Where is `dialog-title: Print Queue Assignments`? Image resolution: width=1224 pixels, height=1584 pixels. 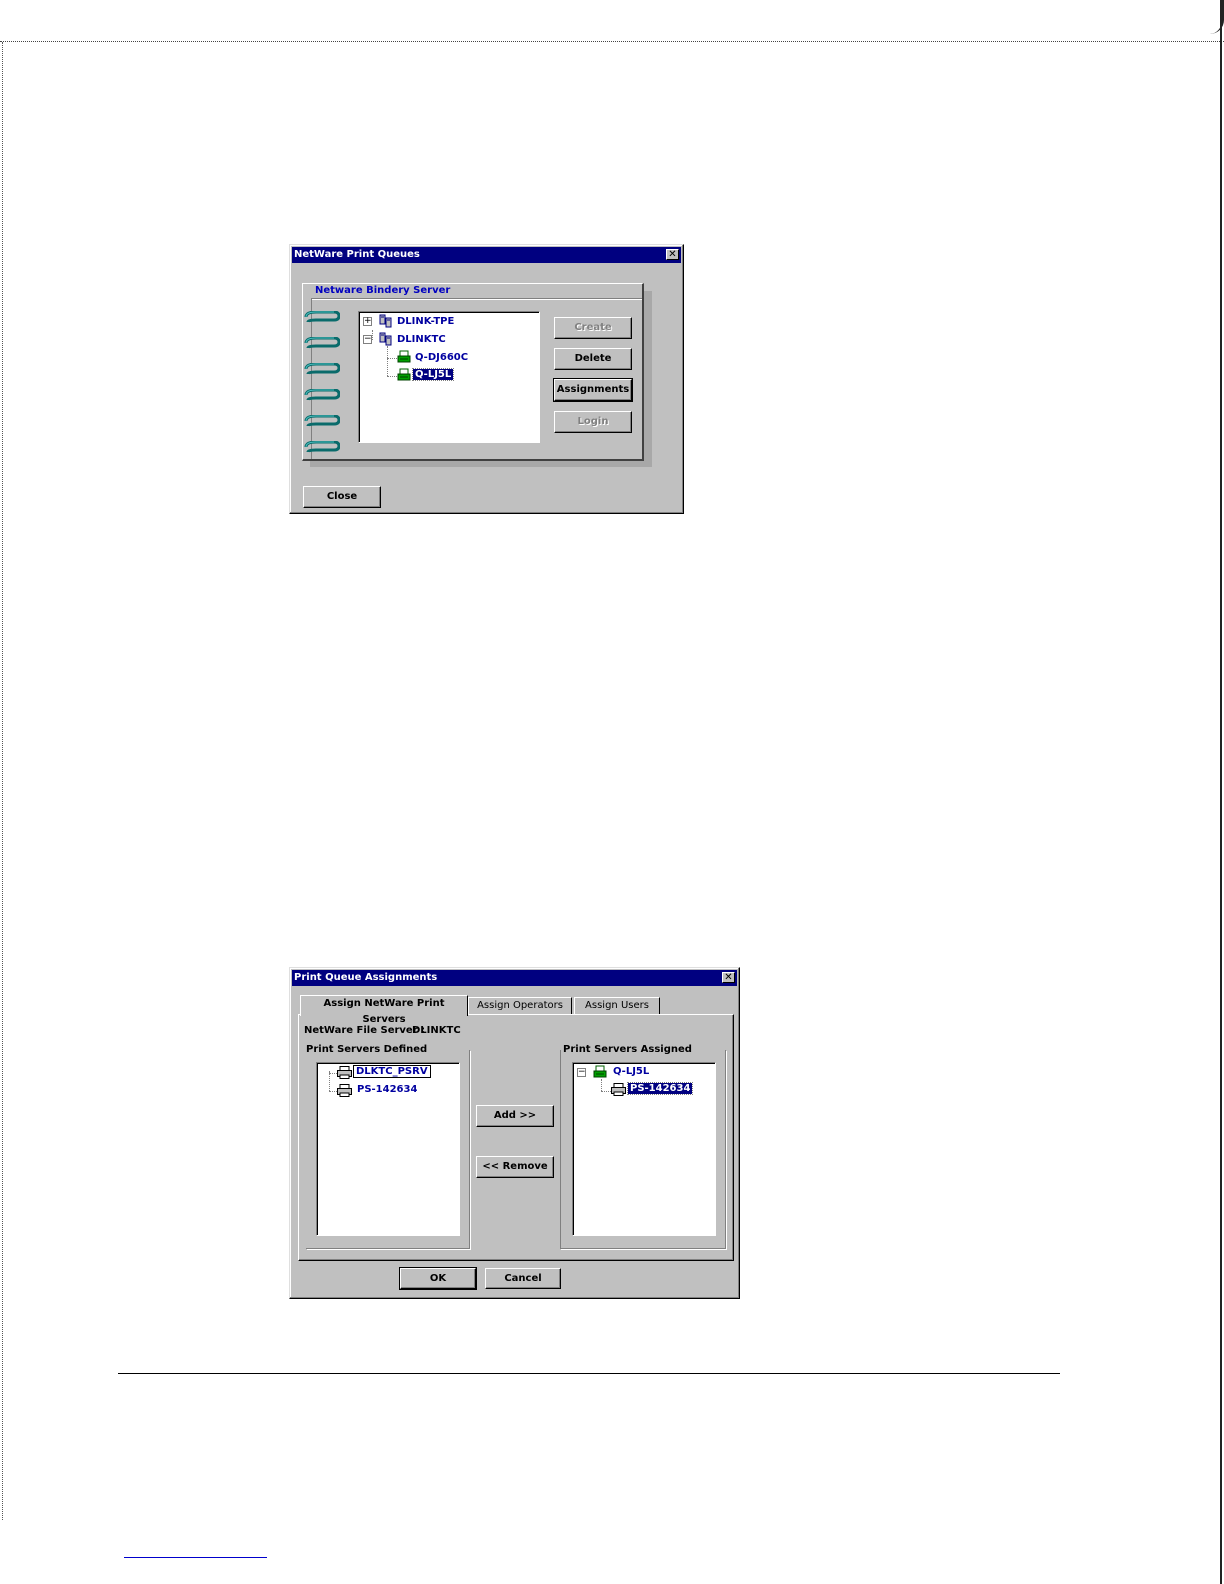
dialog-title: Print Queue Assignments is located at coordinates (366, 977).